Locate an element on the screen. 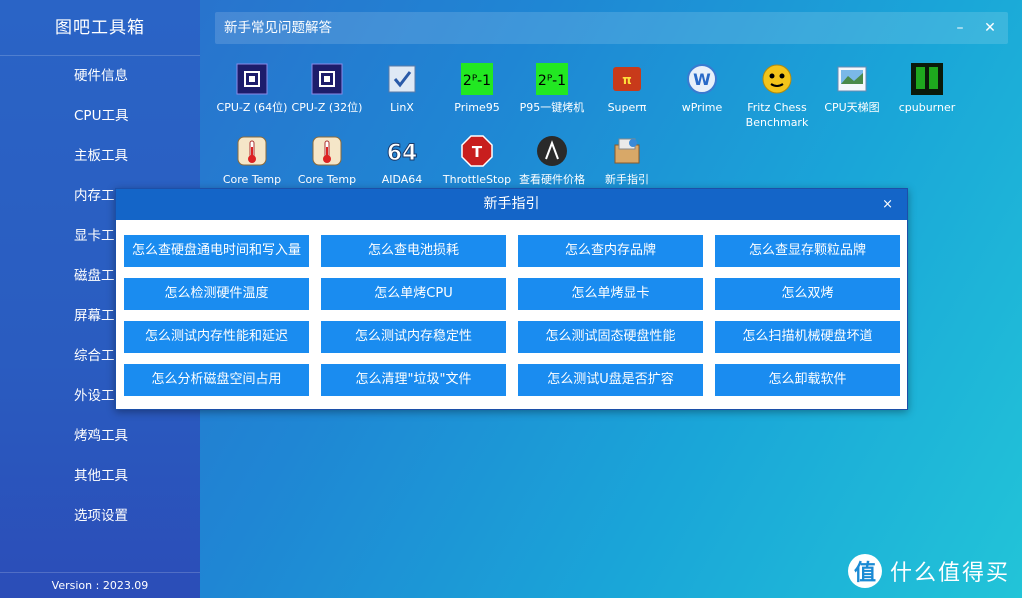  faq-dual-stress-button: 怎么双烤 is located at coordinates (807, 294).